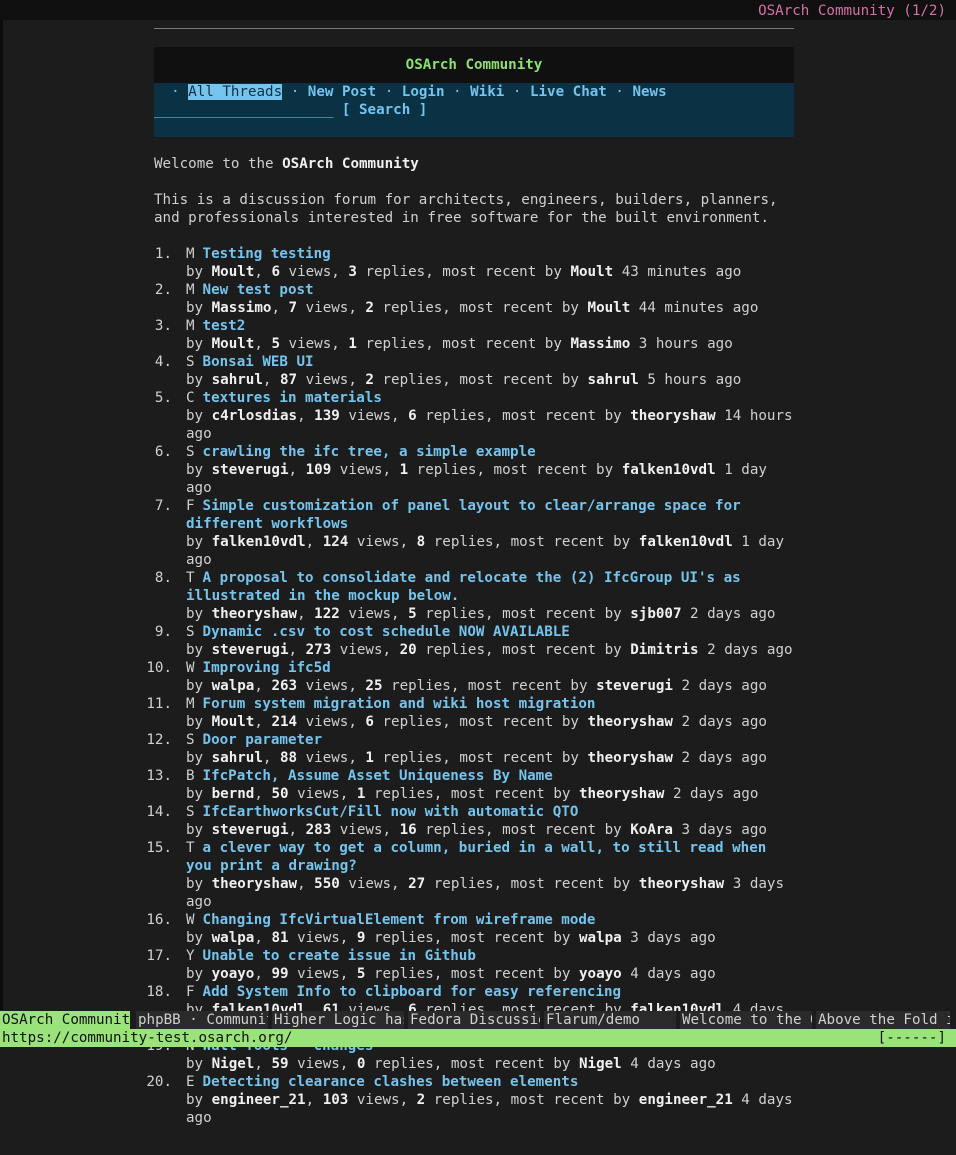 Image resolution: width=956 pixels, height=1155 pixels. I want to click on recent-time: 3 hours ago, so click(685, 344).